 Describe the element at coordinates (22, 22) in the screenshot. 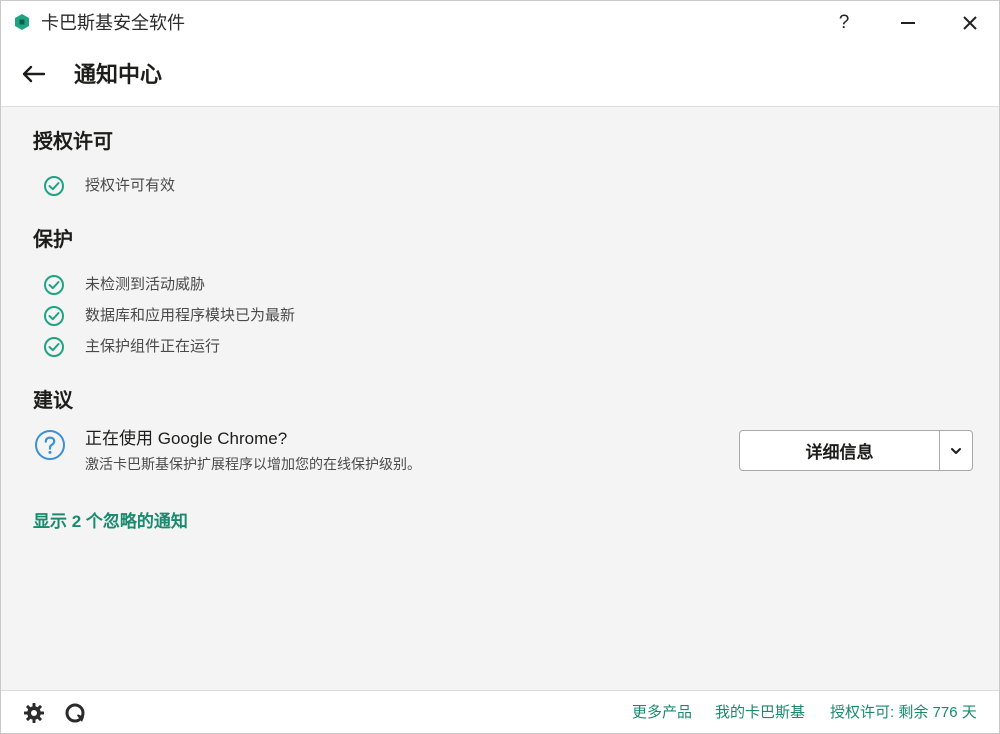

I see `kaspersky-logo-icon` at that location.